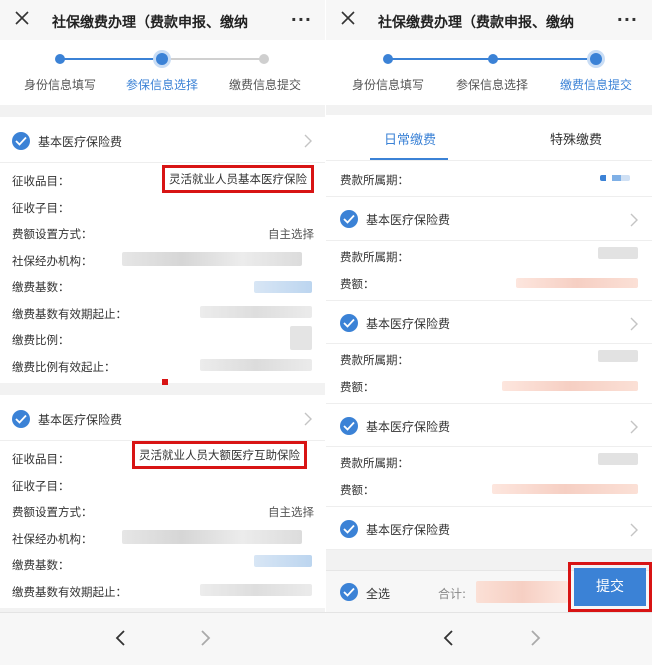  Describe the element at coordinates (576, 138) in the screenshot. I see `tab-special: 特殊缴费` at that location.